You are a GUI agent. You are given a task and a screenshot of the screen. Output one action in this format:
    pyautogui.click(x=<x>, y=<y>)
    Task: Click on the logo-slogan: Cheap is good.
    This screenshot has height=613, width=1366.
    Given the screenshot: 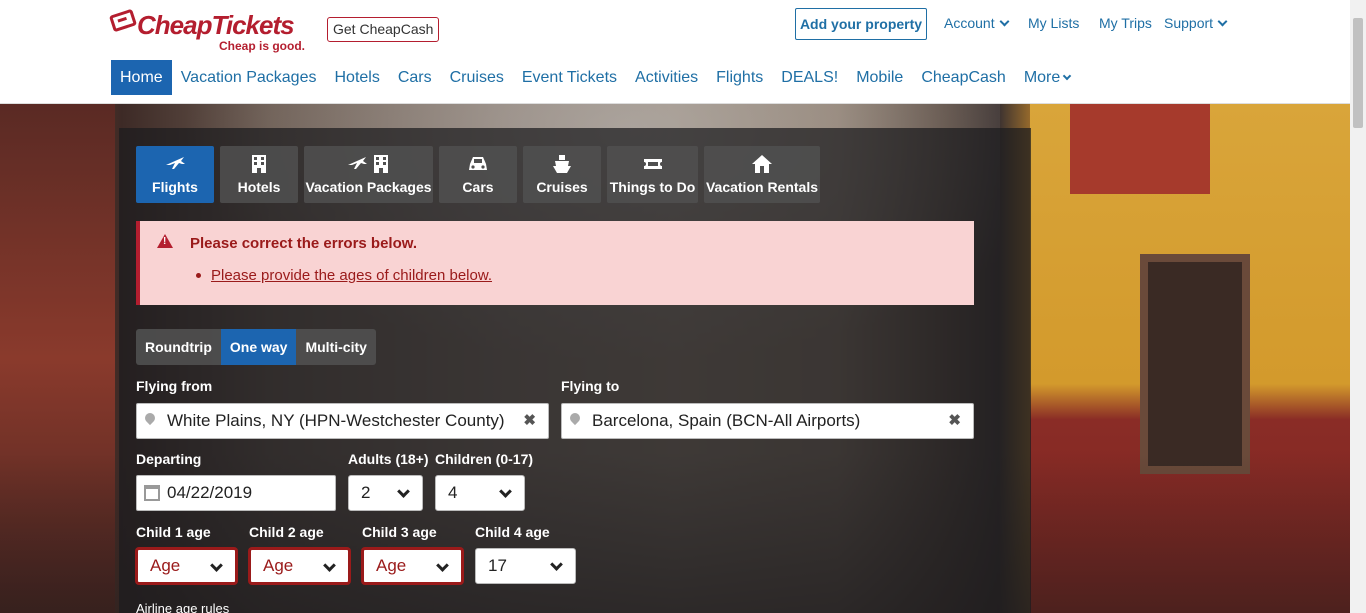 What is the action you would take?
    pyautogui.click(x=262, y=46)
    